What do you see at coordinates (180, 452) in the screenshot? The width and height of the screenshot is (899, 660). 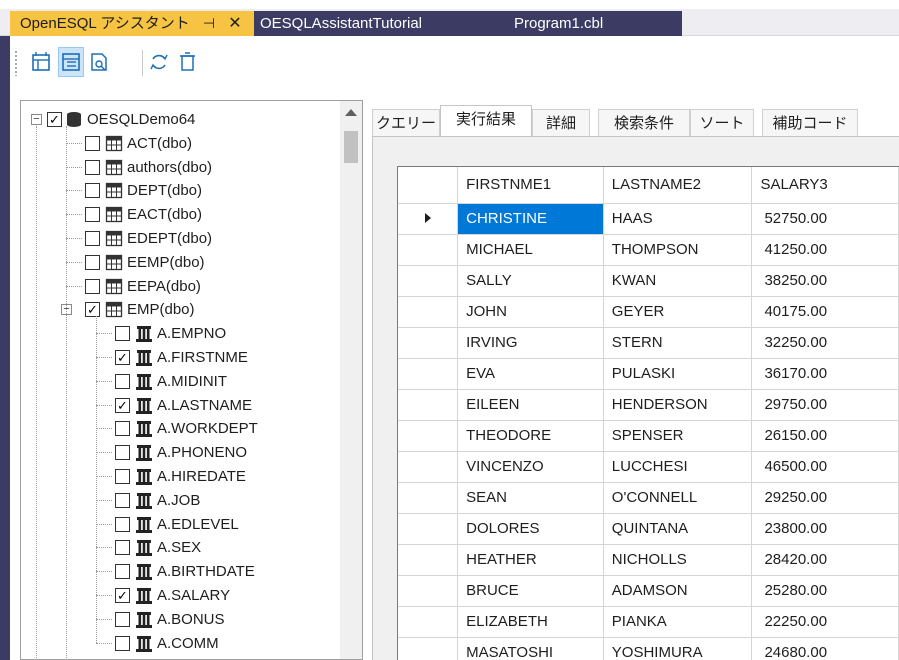 I see `tree-column-node: A.PHONENO` at bounding box center [180, 452].